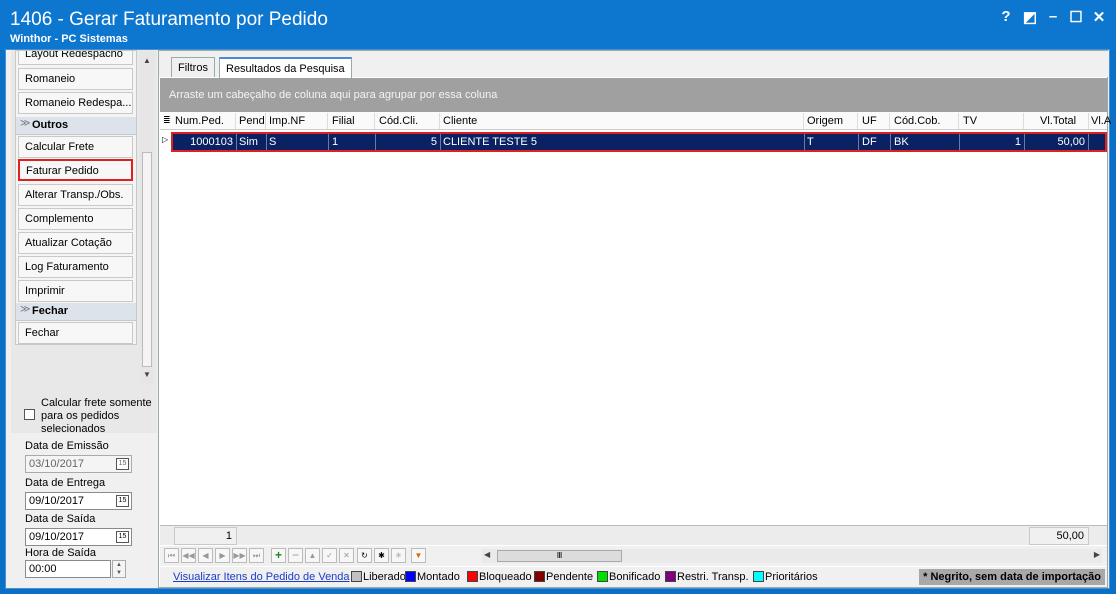 The width and height of the screenshot is (1116, 594). What do you see at coordinates (75, 243) in the screenshot?
I see `nav-item-atualizar-cotacao: Atualizar Cotação` at bounding box center [75, 243].